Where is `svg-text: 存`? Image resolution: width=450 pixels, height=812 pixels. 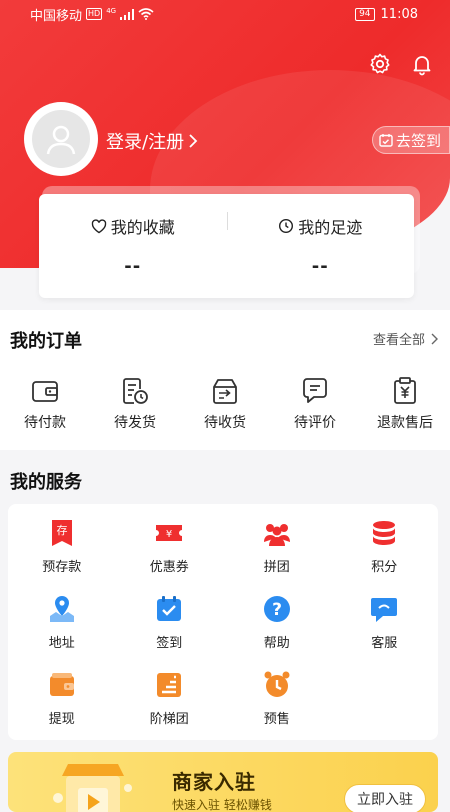
svg-text: 存 is located at coordinates (61, 530).